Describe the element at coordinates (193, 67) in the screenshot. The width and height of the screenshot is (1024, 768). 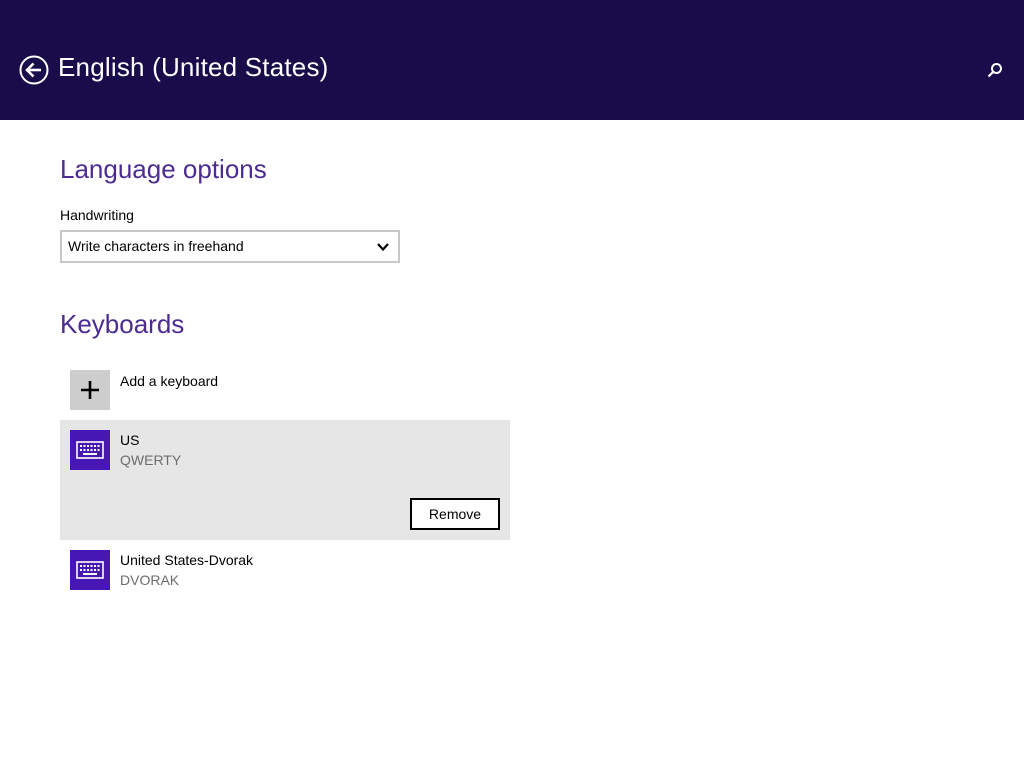
I see `page-title: English (United States)` at that location.